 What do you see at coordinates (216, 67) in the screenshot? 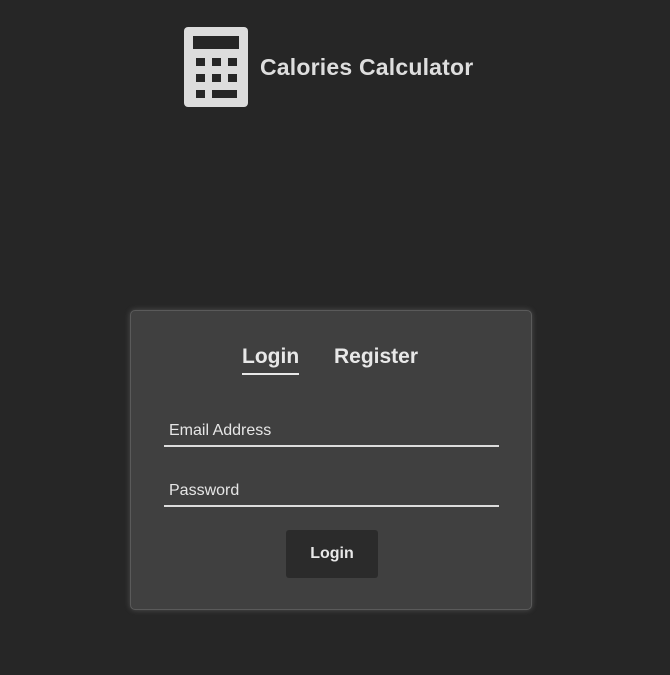
I see `calculator-icon` at bounding box center [216, 67].